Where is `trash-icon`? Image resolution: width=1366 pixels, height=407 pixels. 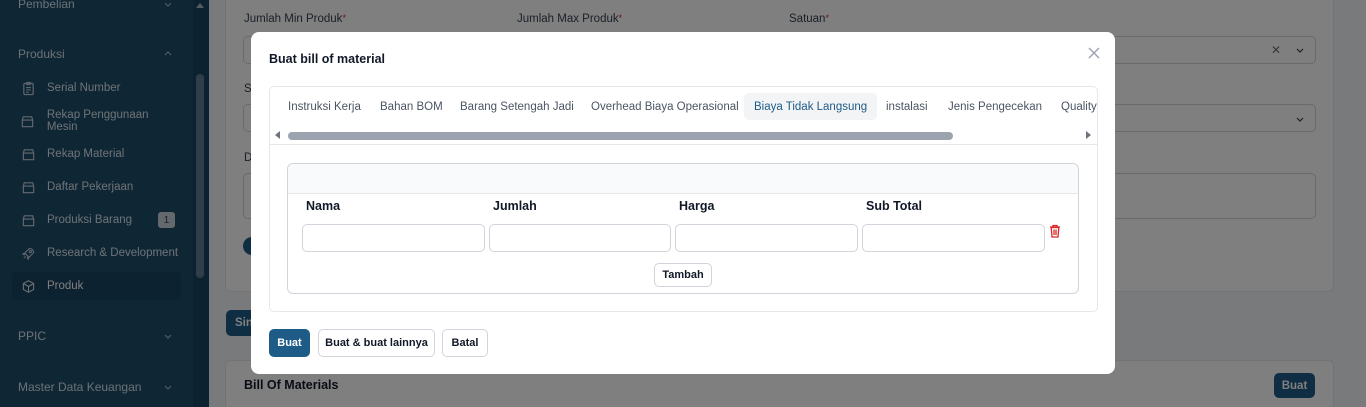 trash-icon is located at coordinates (1056, 232).